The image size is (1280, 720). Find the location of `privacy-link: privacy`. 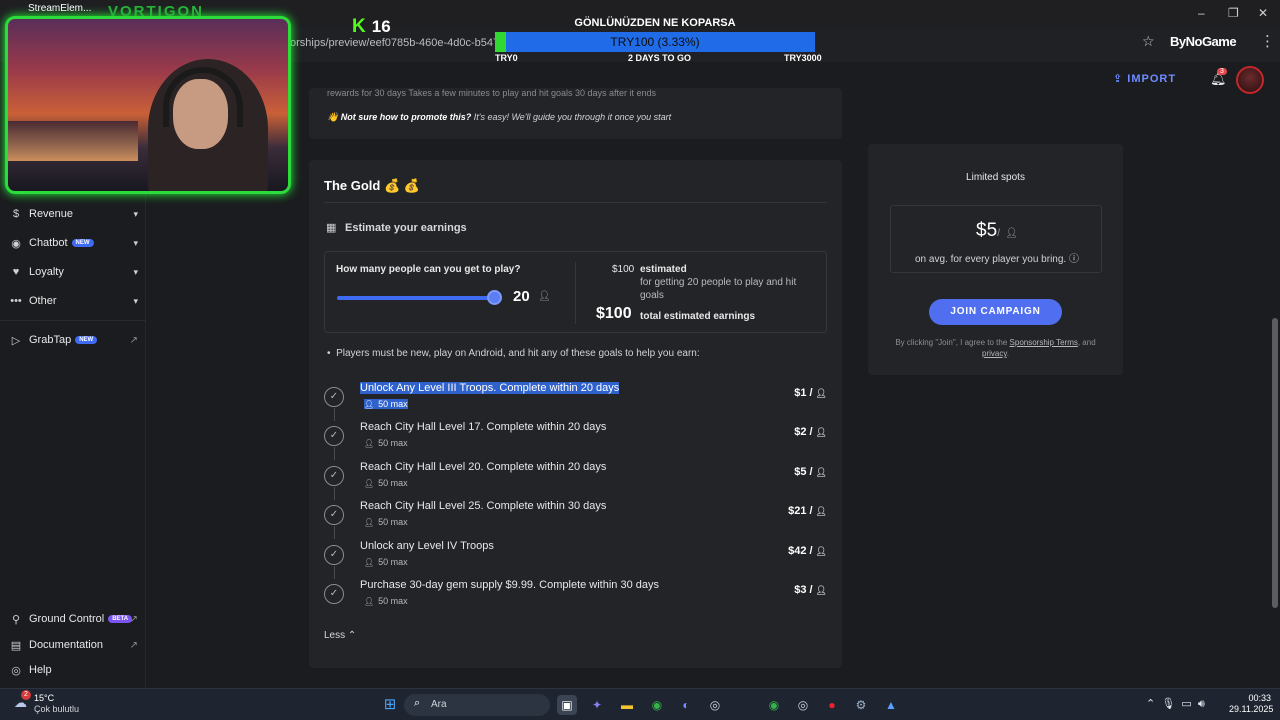

privacy-link: privacy is located at coordinates (994, 353).